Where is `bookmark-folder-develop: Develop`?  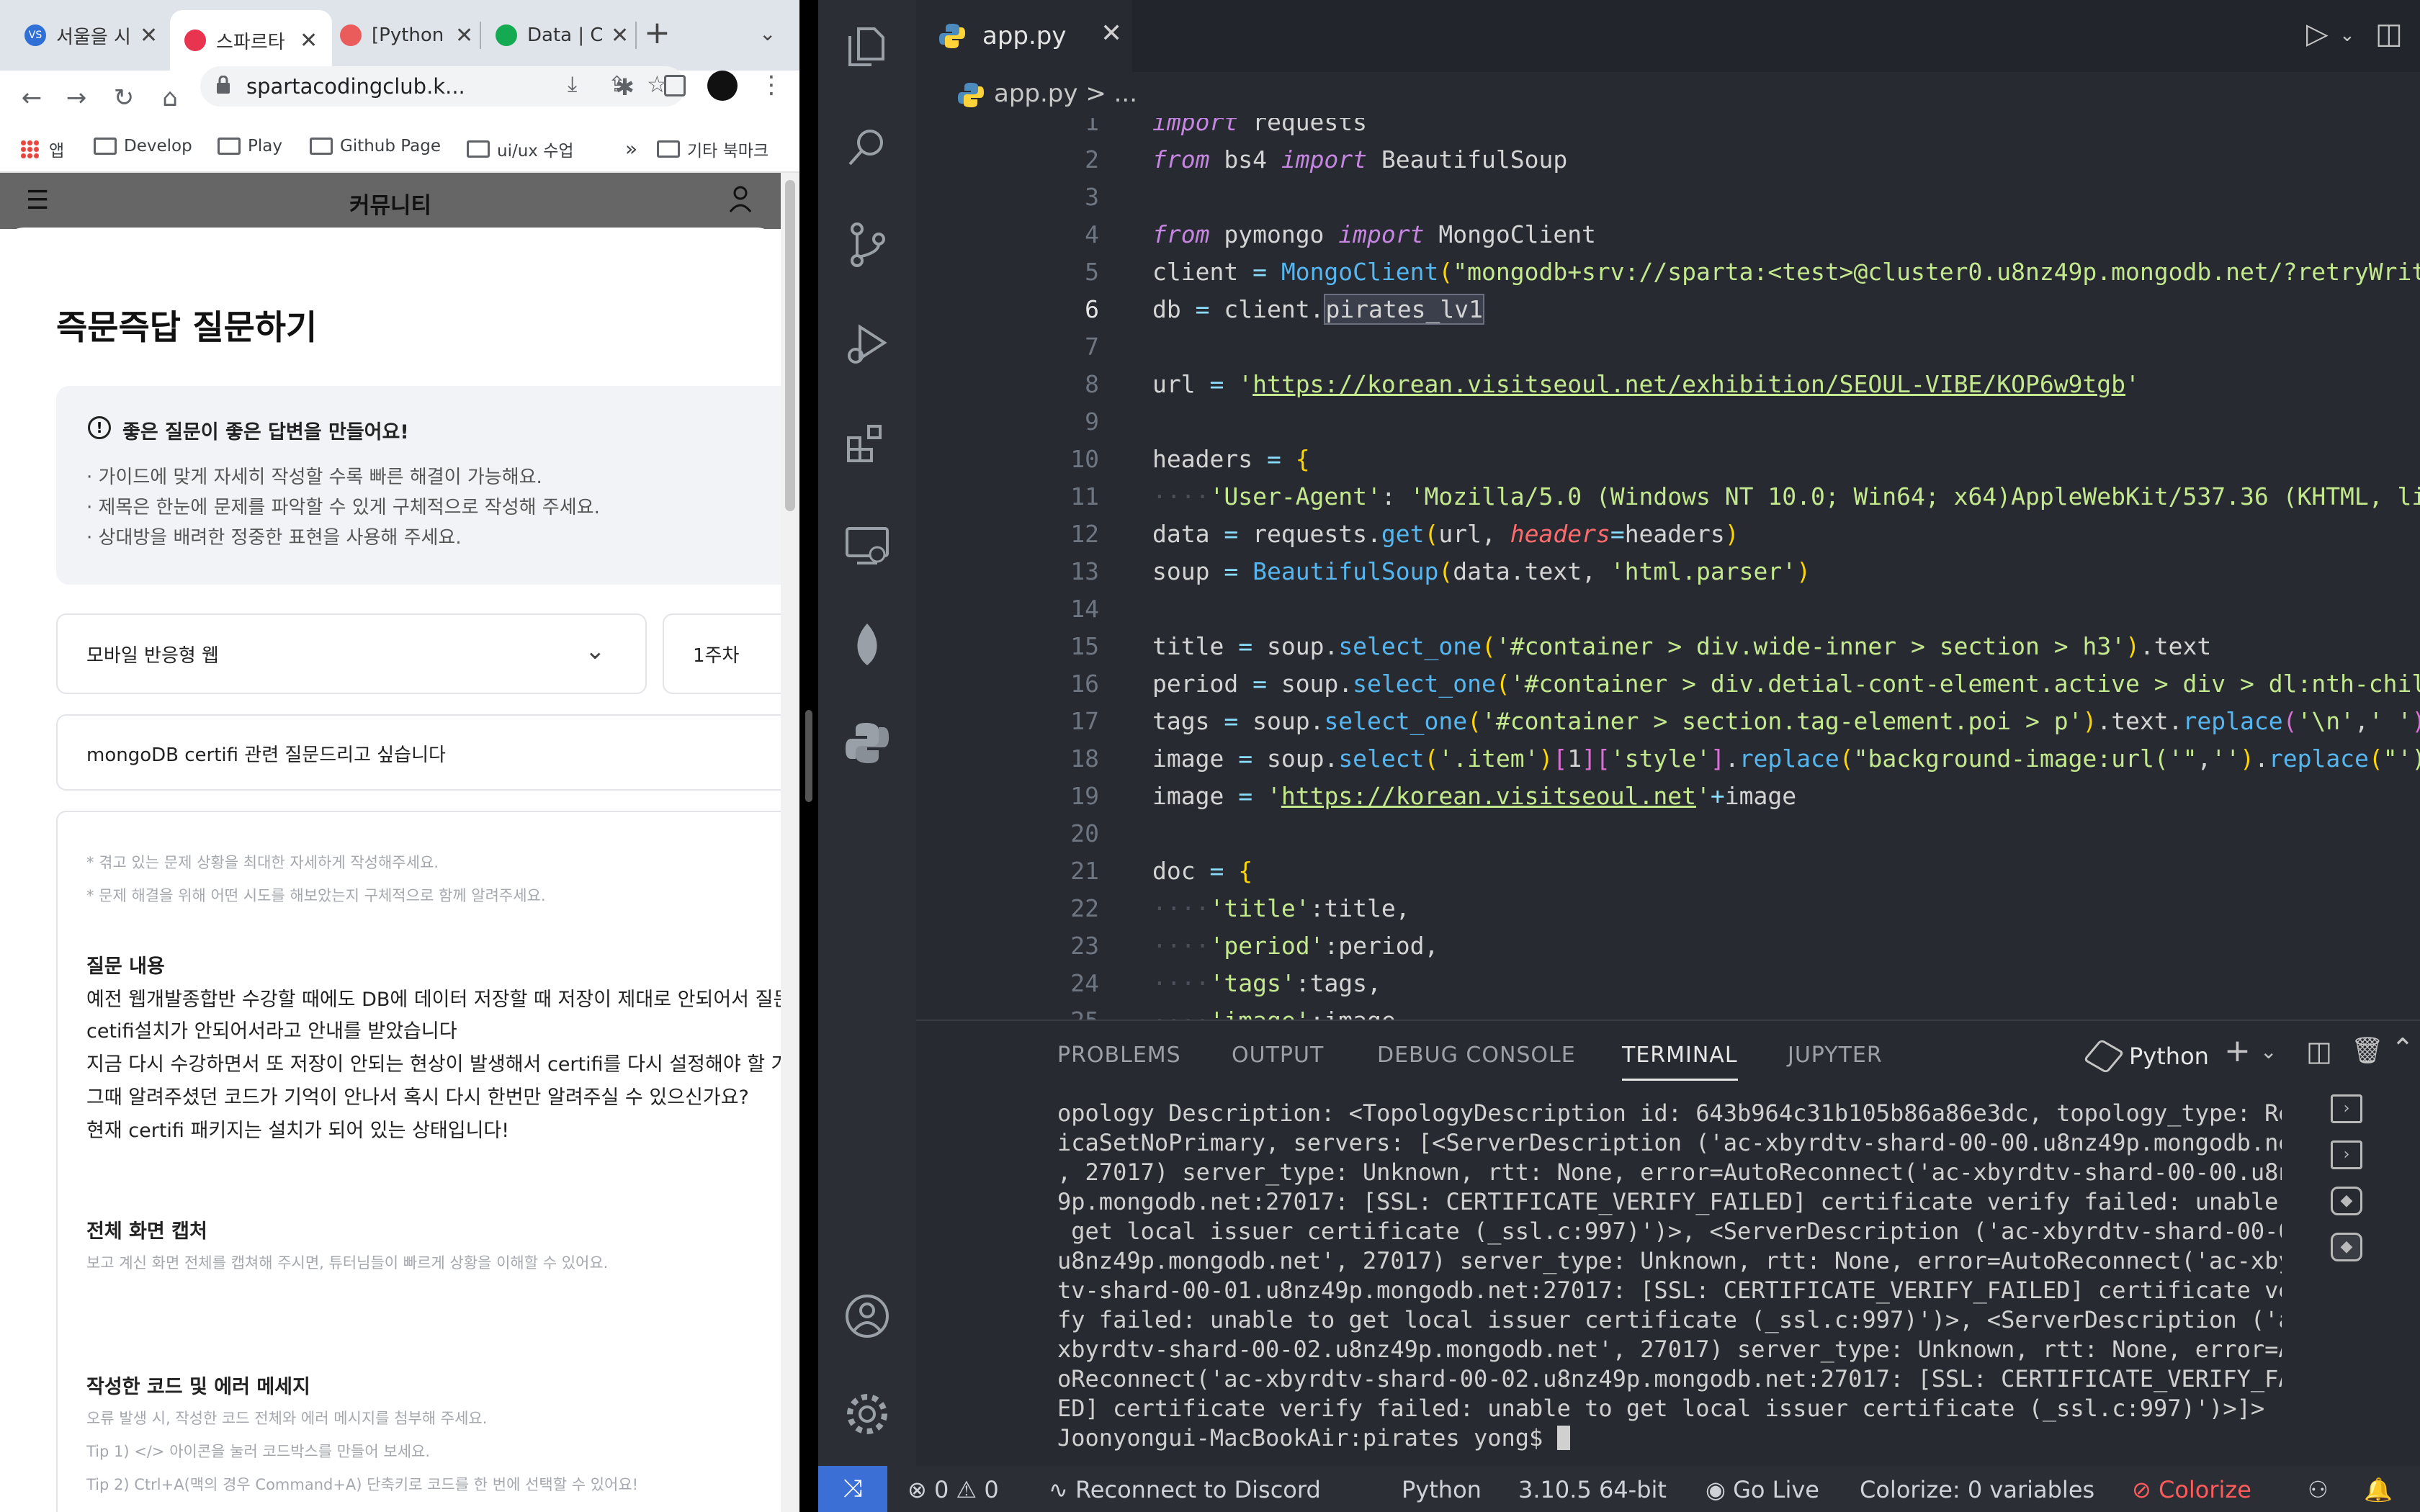 bookmark-folder-develop: Develop is located at coordinates (143, 146).